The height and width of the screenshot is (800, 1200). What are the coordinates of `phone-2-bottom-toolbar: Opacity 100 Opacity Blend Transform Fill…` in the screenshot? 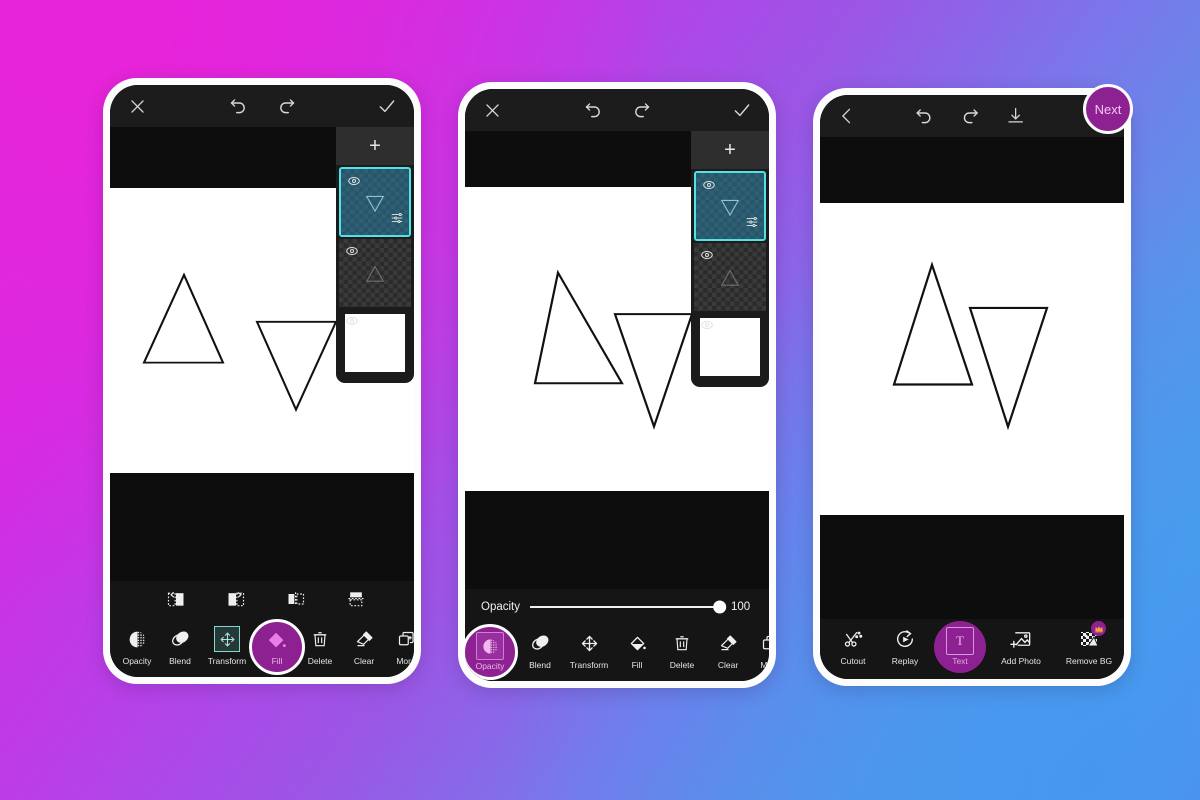 It's located at (617, 635).